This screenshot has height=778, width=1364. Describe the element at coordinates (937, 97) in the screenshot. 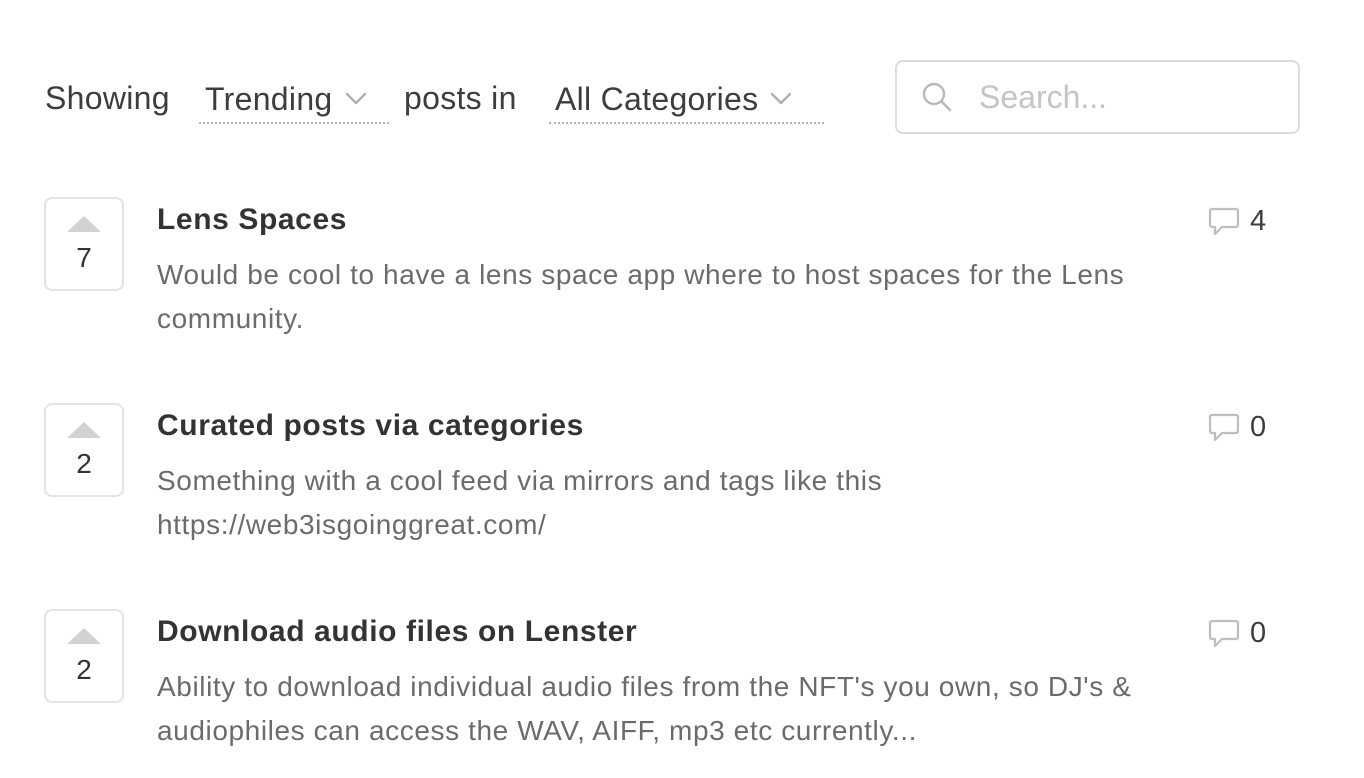

I see `search-icon` at that location.